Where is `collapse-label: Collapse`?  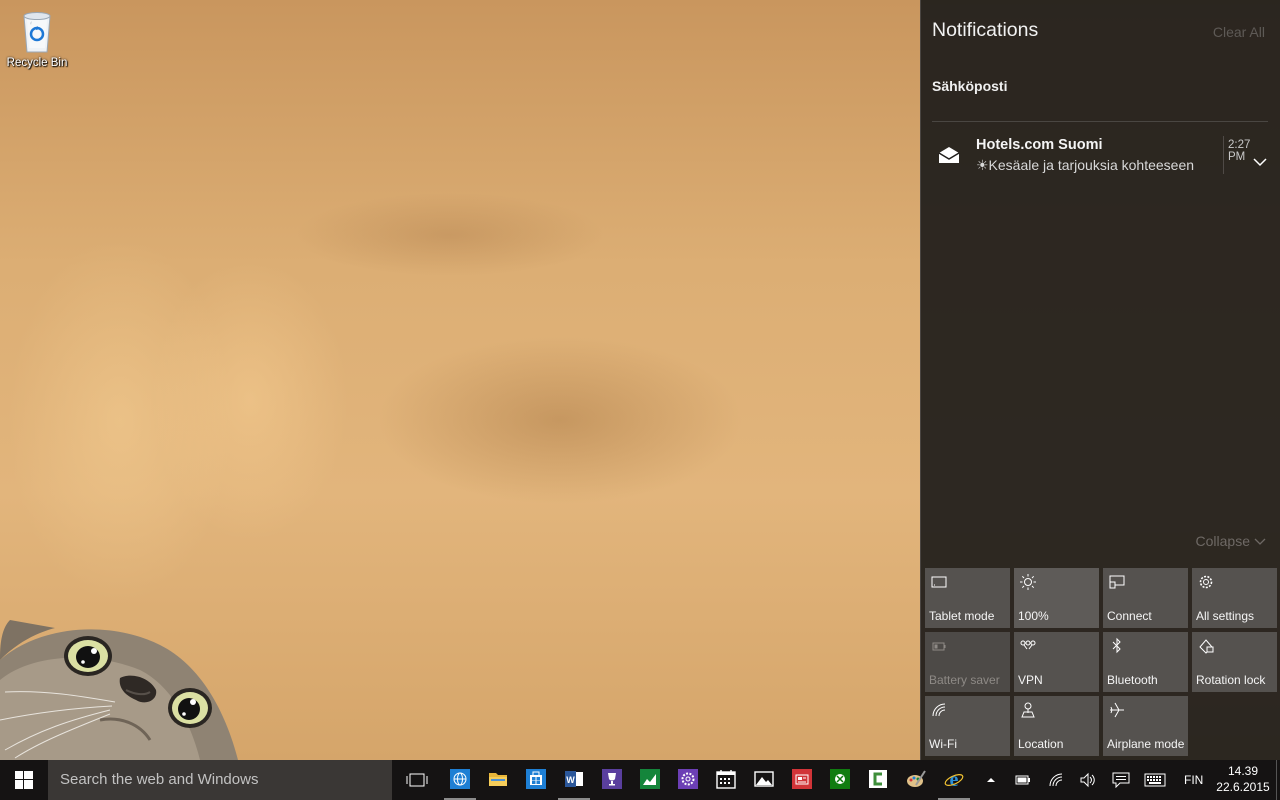
collapse-label: Collapse is located at coordinates (1222, 541).